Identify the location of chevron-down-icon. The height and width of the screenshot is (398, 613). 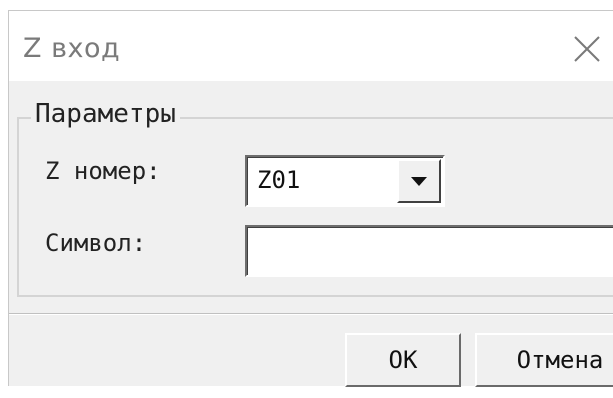
(419, 181).